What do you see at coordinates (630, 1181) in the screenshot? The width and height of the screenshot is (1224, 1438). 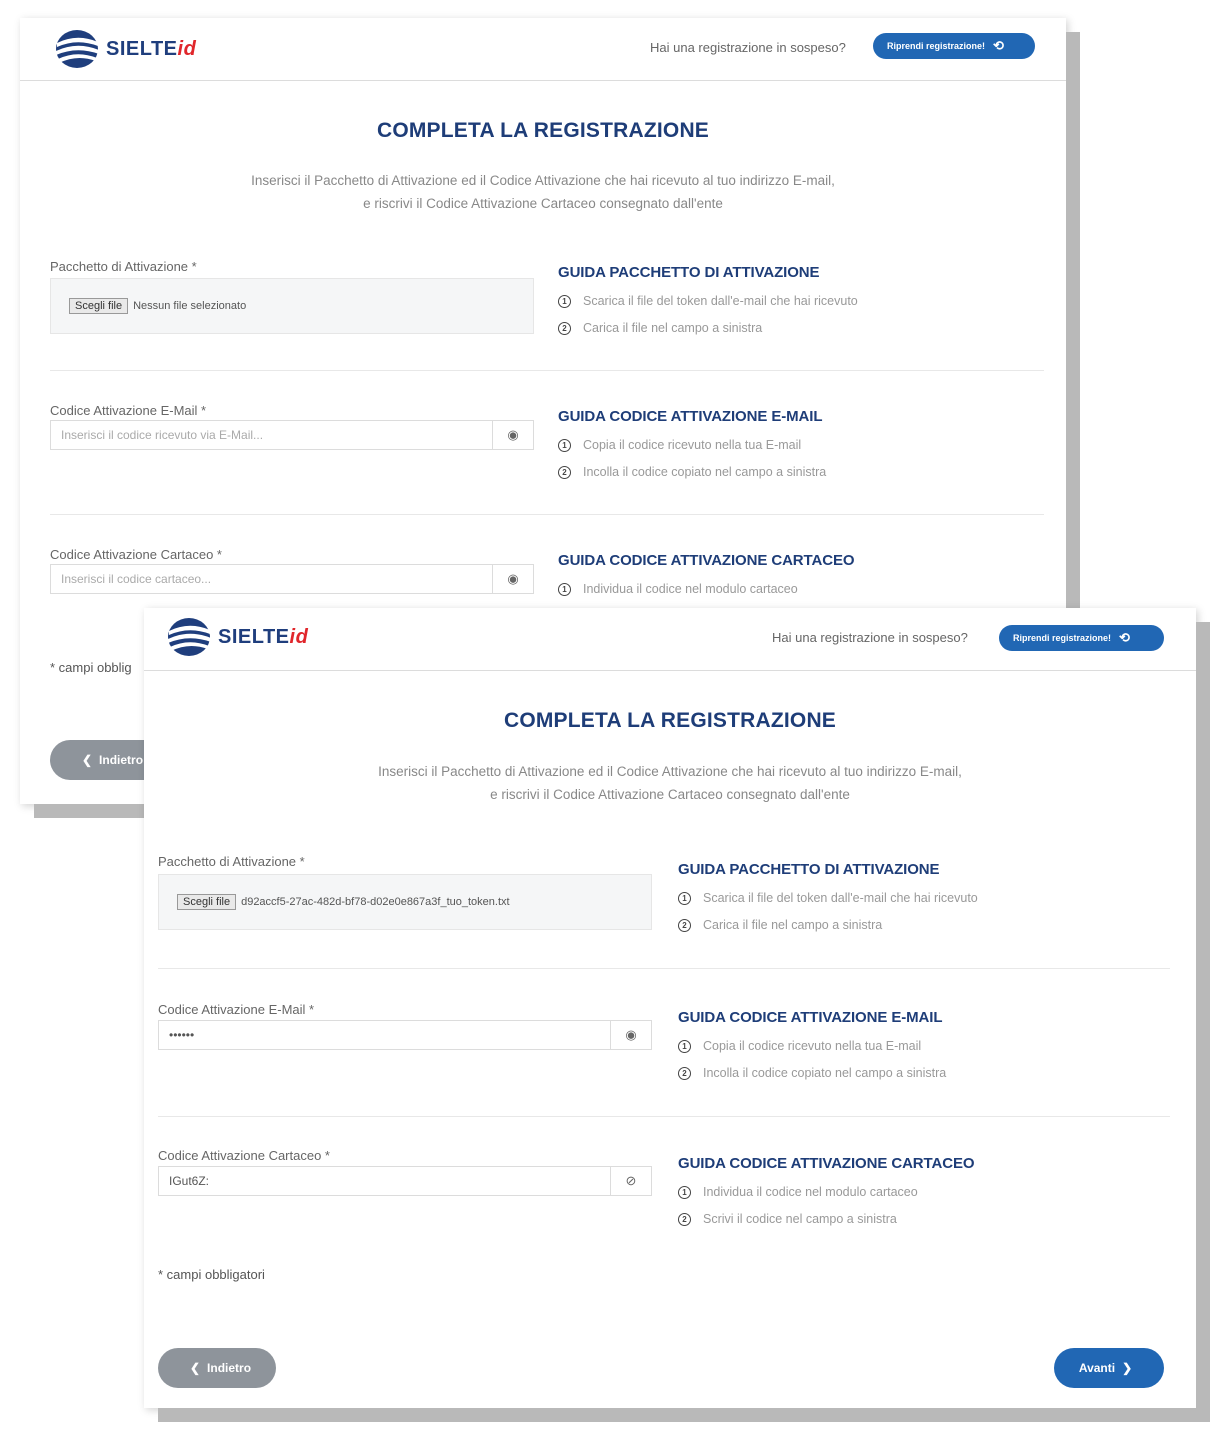 I see `eye-slash-icon: ⊘` at bounding box center [630, 1181].